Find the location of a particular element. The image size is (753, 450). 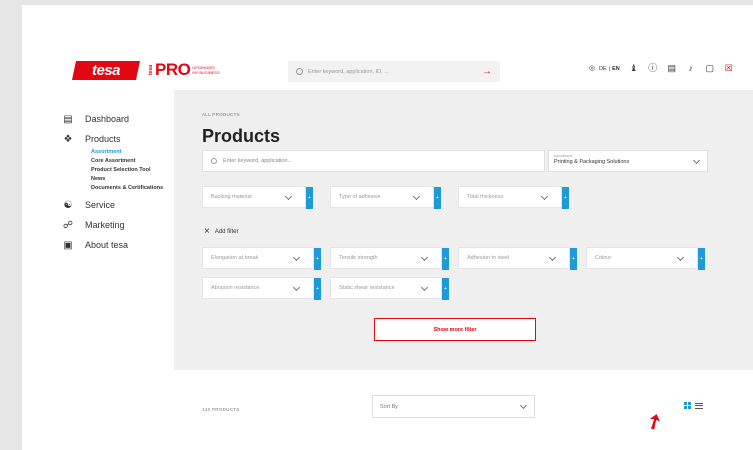

products-icon: ❖ is located at coordinates (68, 139).